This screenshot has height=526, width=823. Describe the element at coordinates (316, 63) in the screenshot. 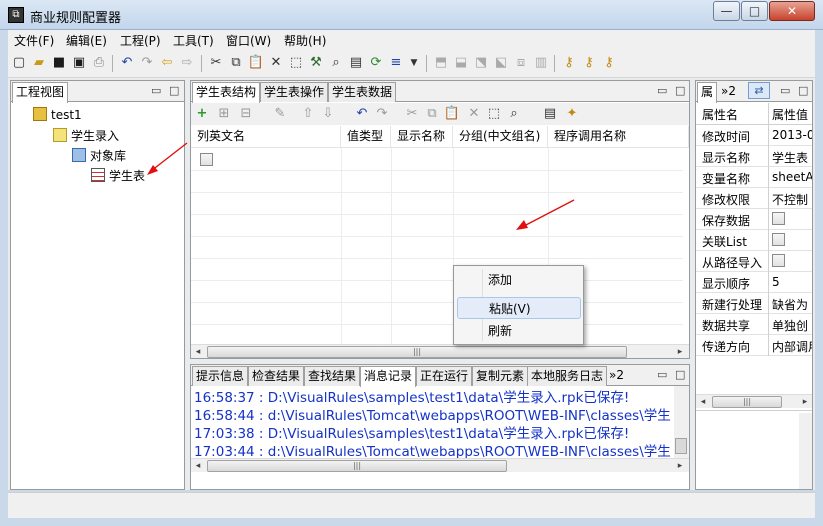

I see `wand-icon: ⚒` at that location.